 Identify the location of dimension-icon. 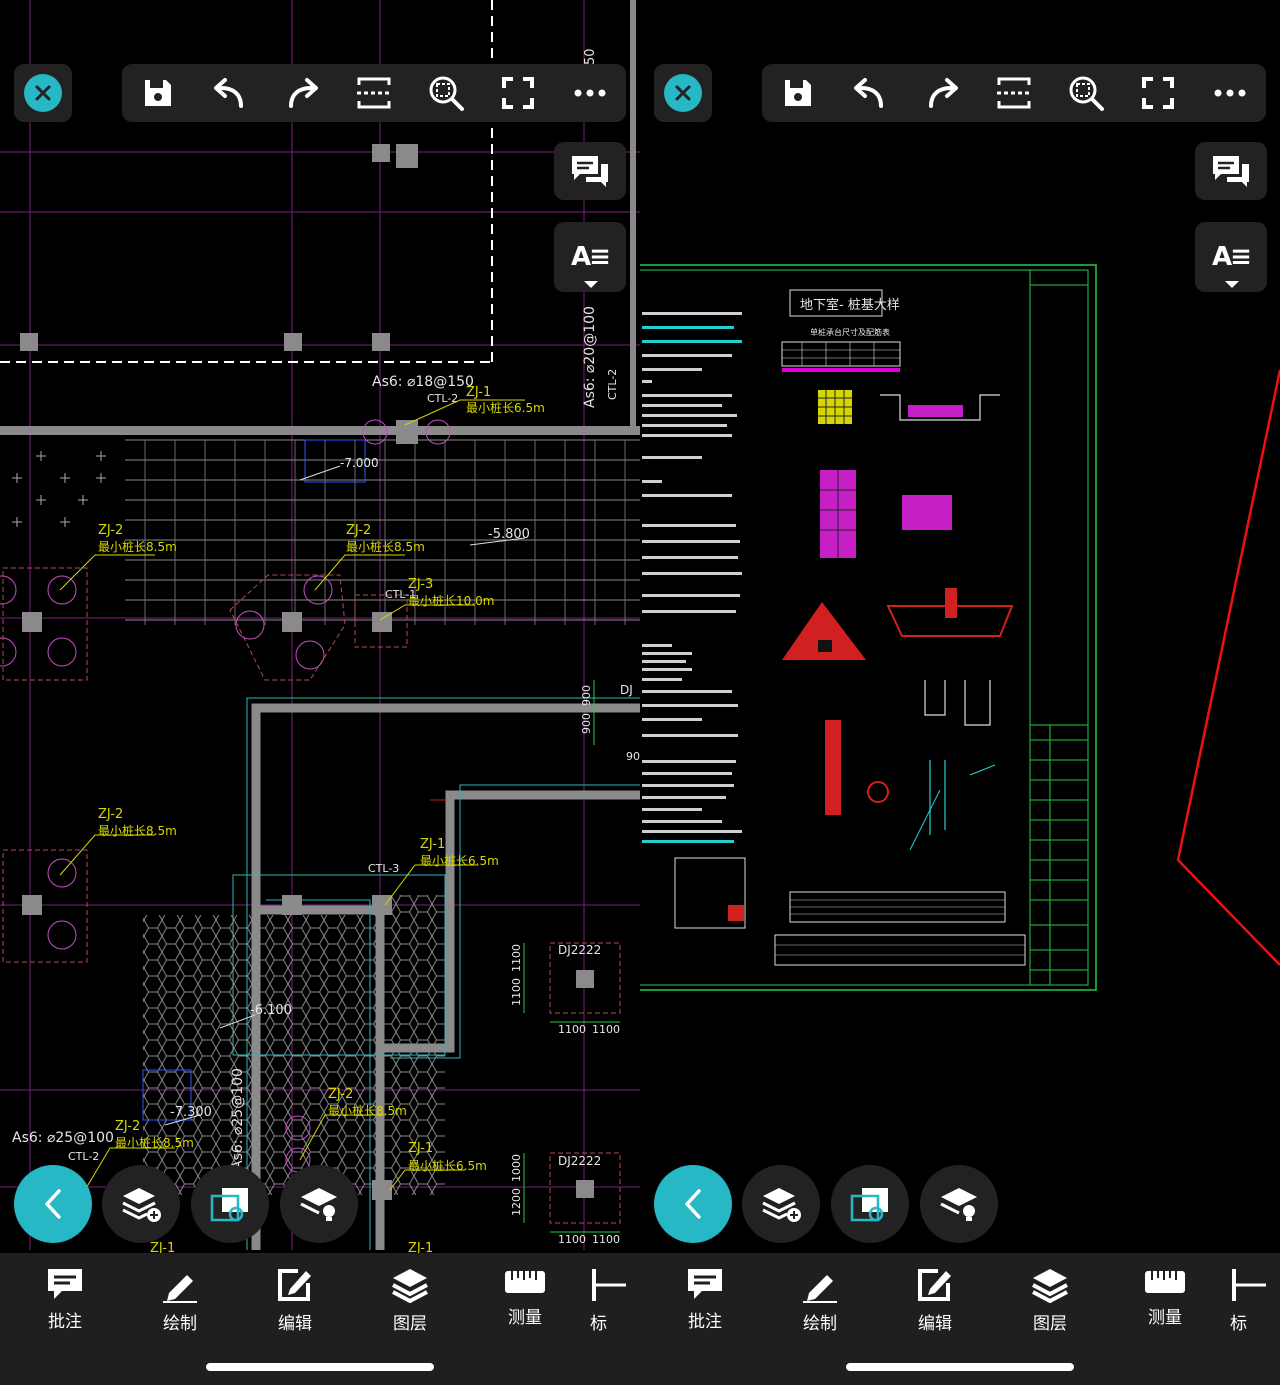
(609, 1285).